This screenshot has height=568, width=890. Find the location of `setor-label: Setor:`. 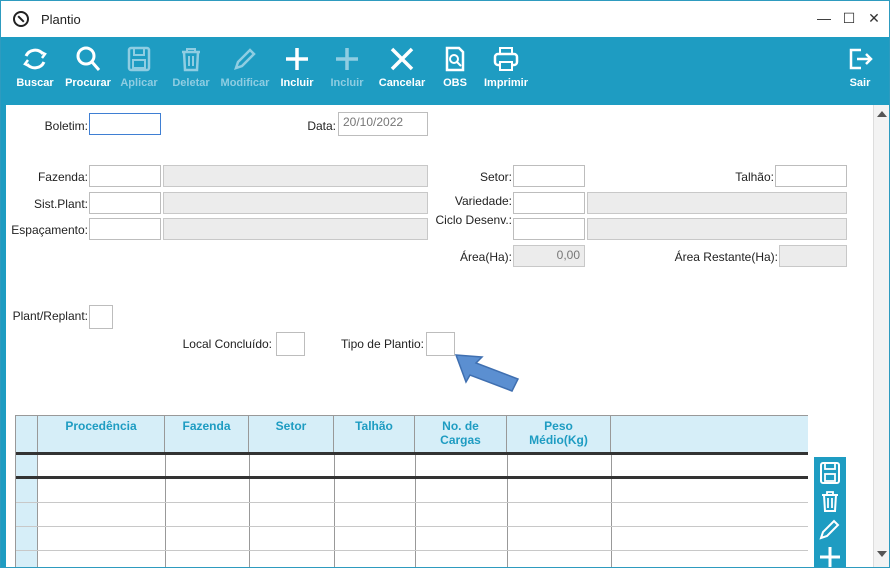

setor-label: Setor: is located at coordinates (495, 177).